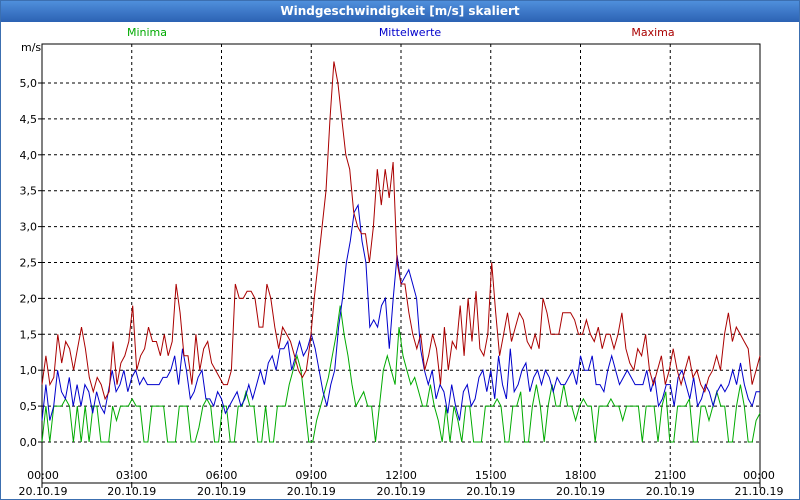 The height and width of the screenshot is (500, 800). I want to click on y-tick-label: 4,0, so click(29, 155).